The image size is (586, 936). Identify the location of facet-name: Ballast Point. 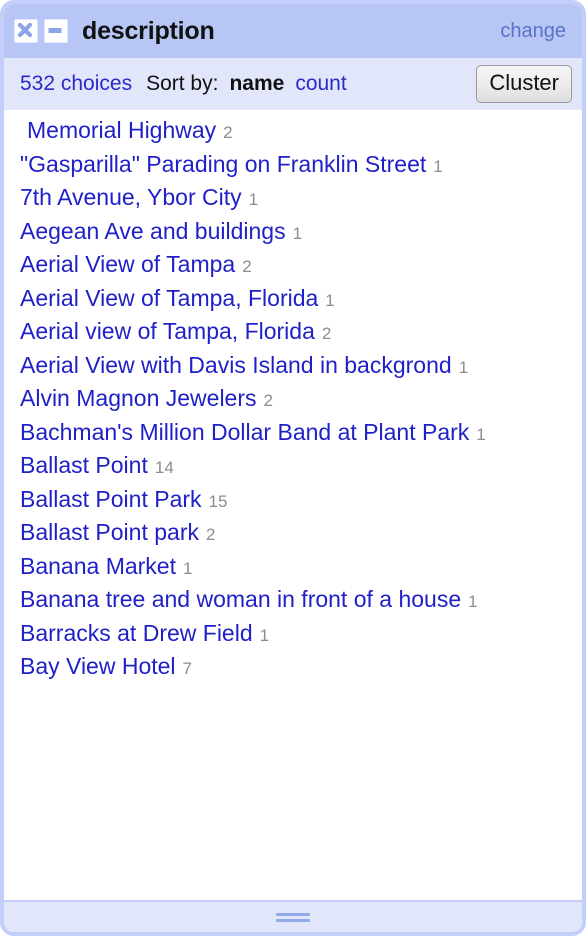
(84, 465).